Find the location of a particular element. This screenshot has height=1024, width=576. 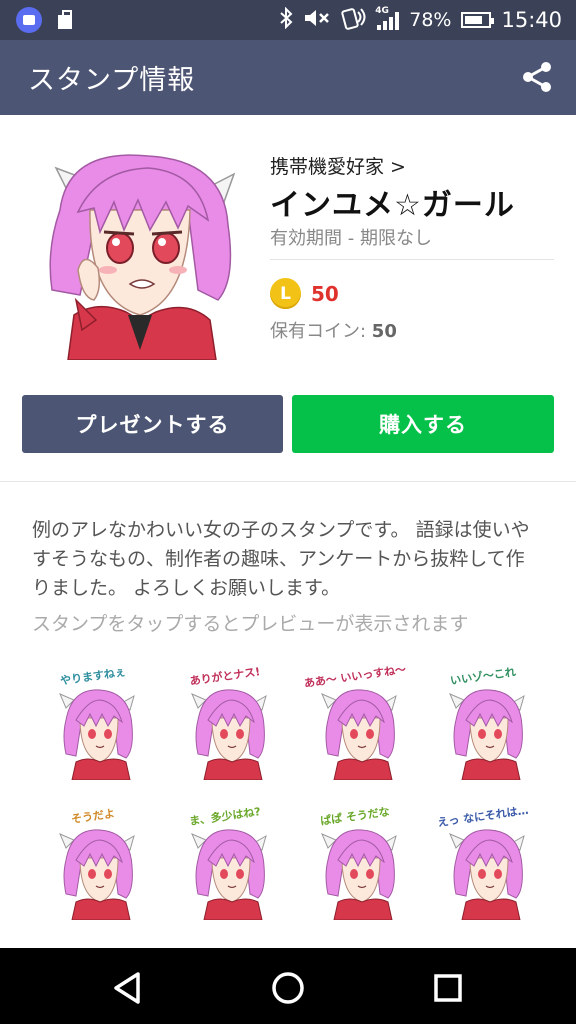

owned-coins-label: 保有コイン: is located at coordinates (321, 331).